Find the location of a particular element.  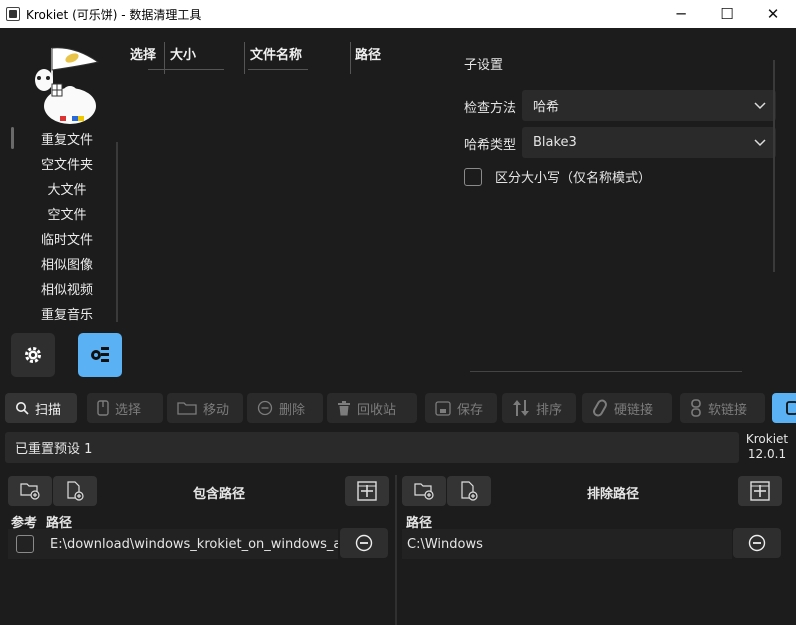

tool-big-files: 大文件 is located at coordinates (67, 190).